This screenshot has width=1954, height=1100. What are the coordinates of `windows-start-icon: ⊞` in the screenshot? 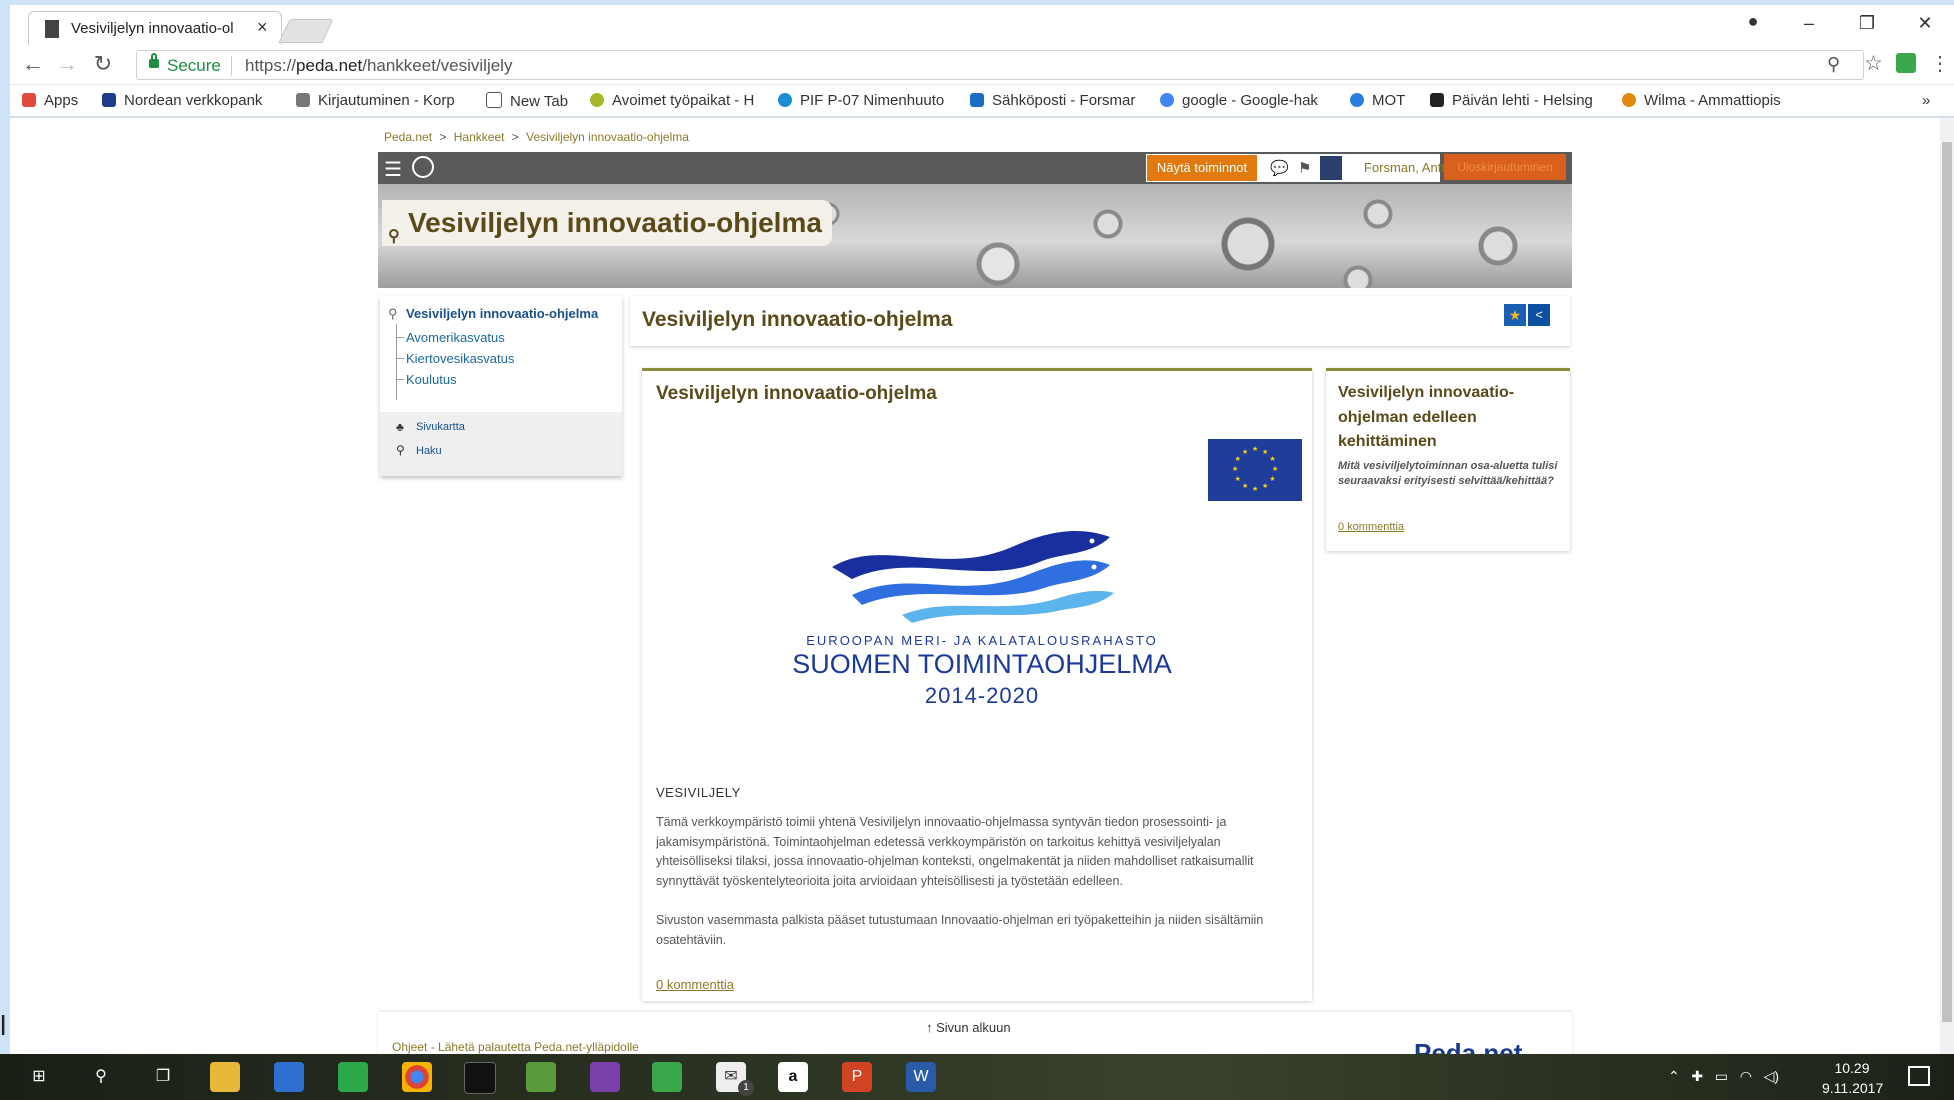 It's located at (39, 1077).